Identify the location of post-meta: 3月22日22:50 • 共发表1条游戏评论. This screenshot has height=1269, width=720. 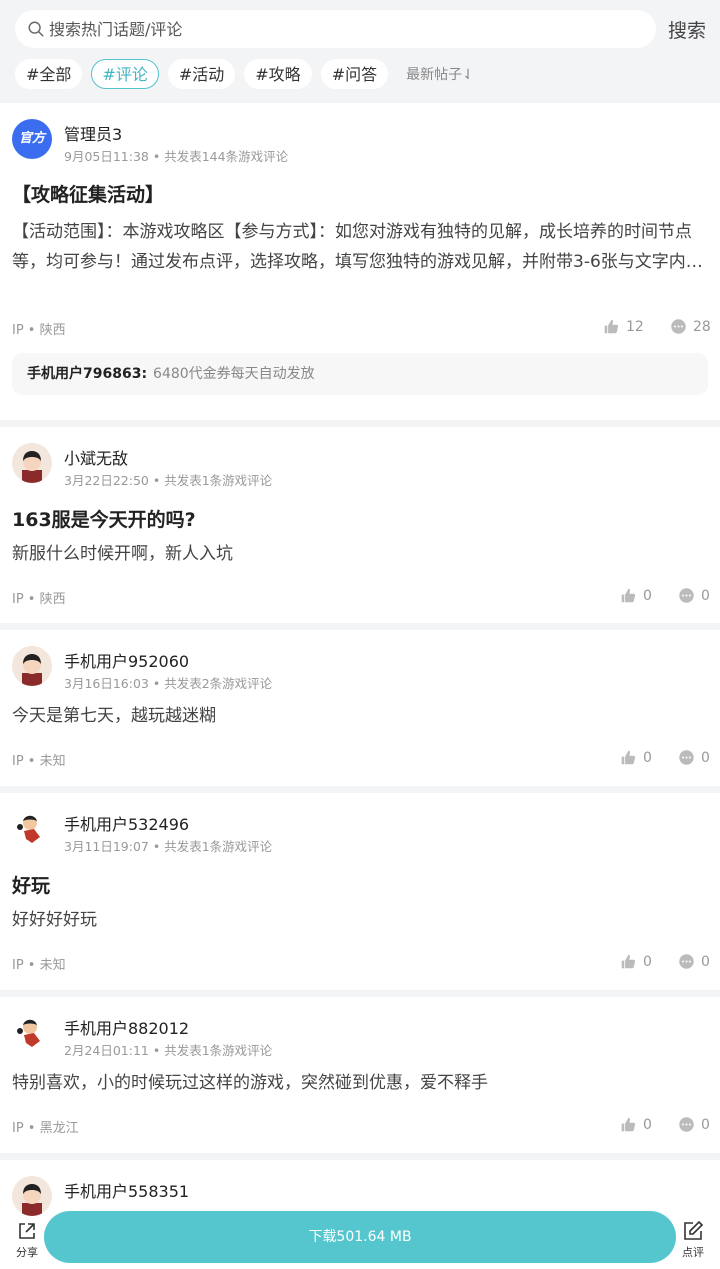
(168, 480).